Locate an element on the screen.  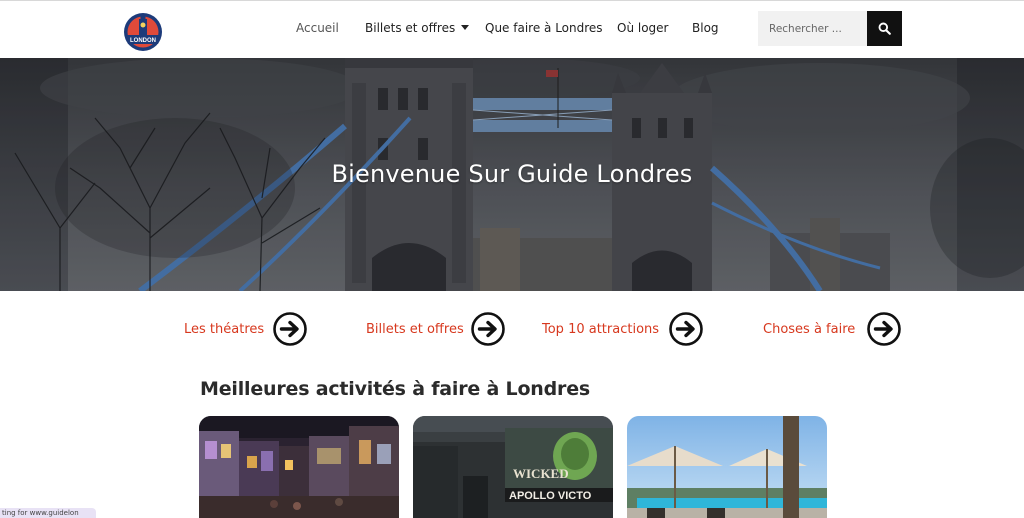
nav-item-ou-loger: Où loger is located at coordinates (642, 28).